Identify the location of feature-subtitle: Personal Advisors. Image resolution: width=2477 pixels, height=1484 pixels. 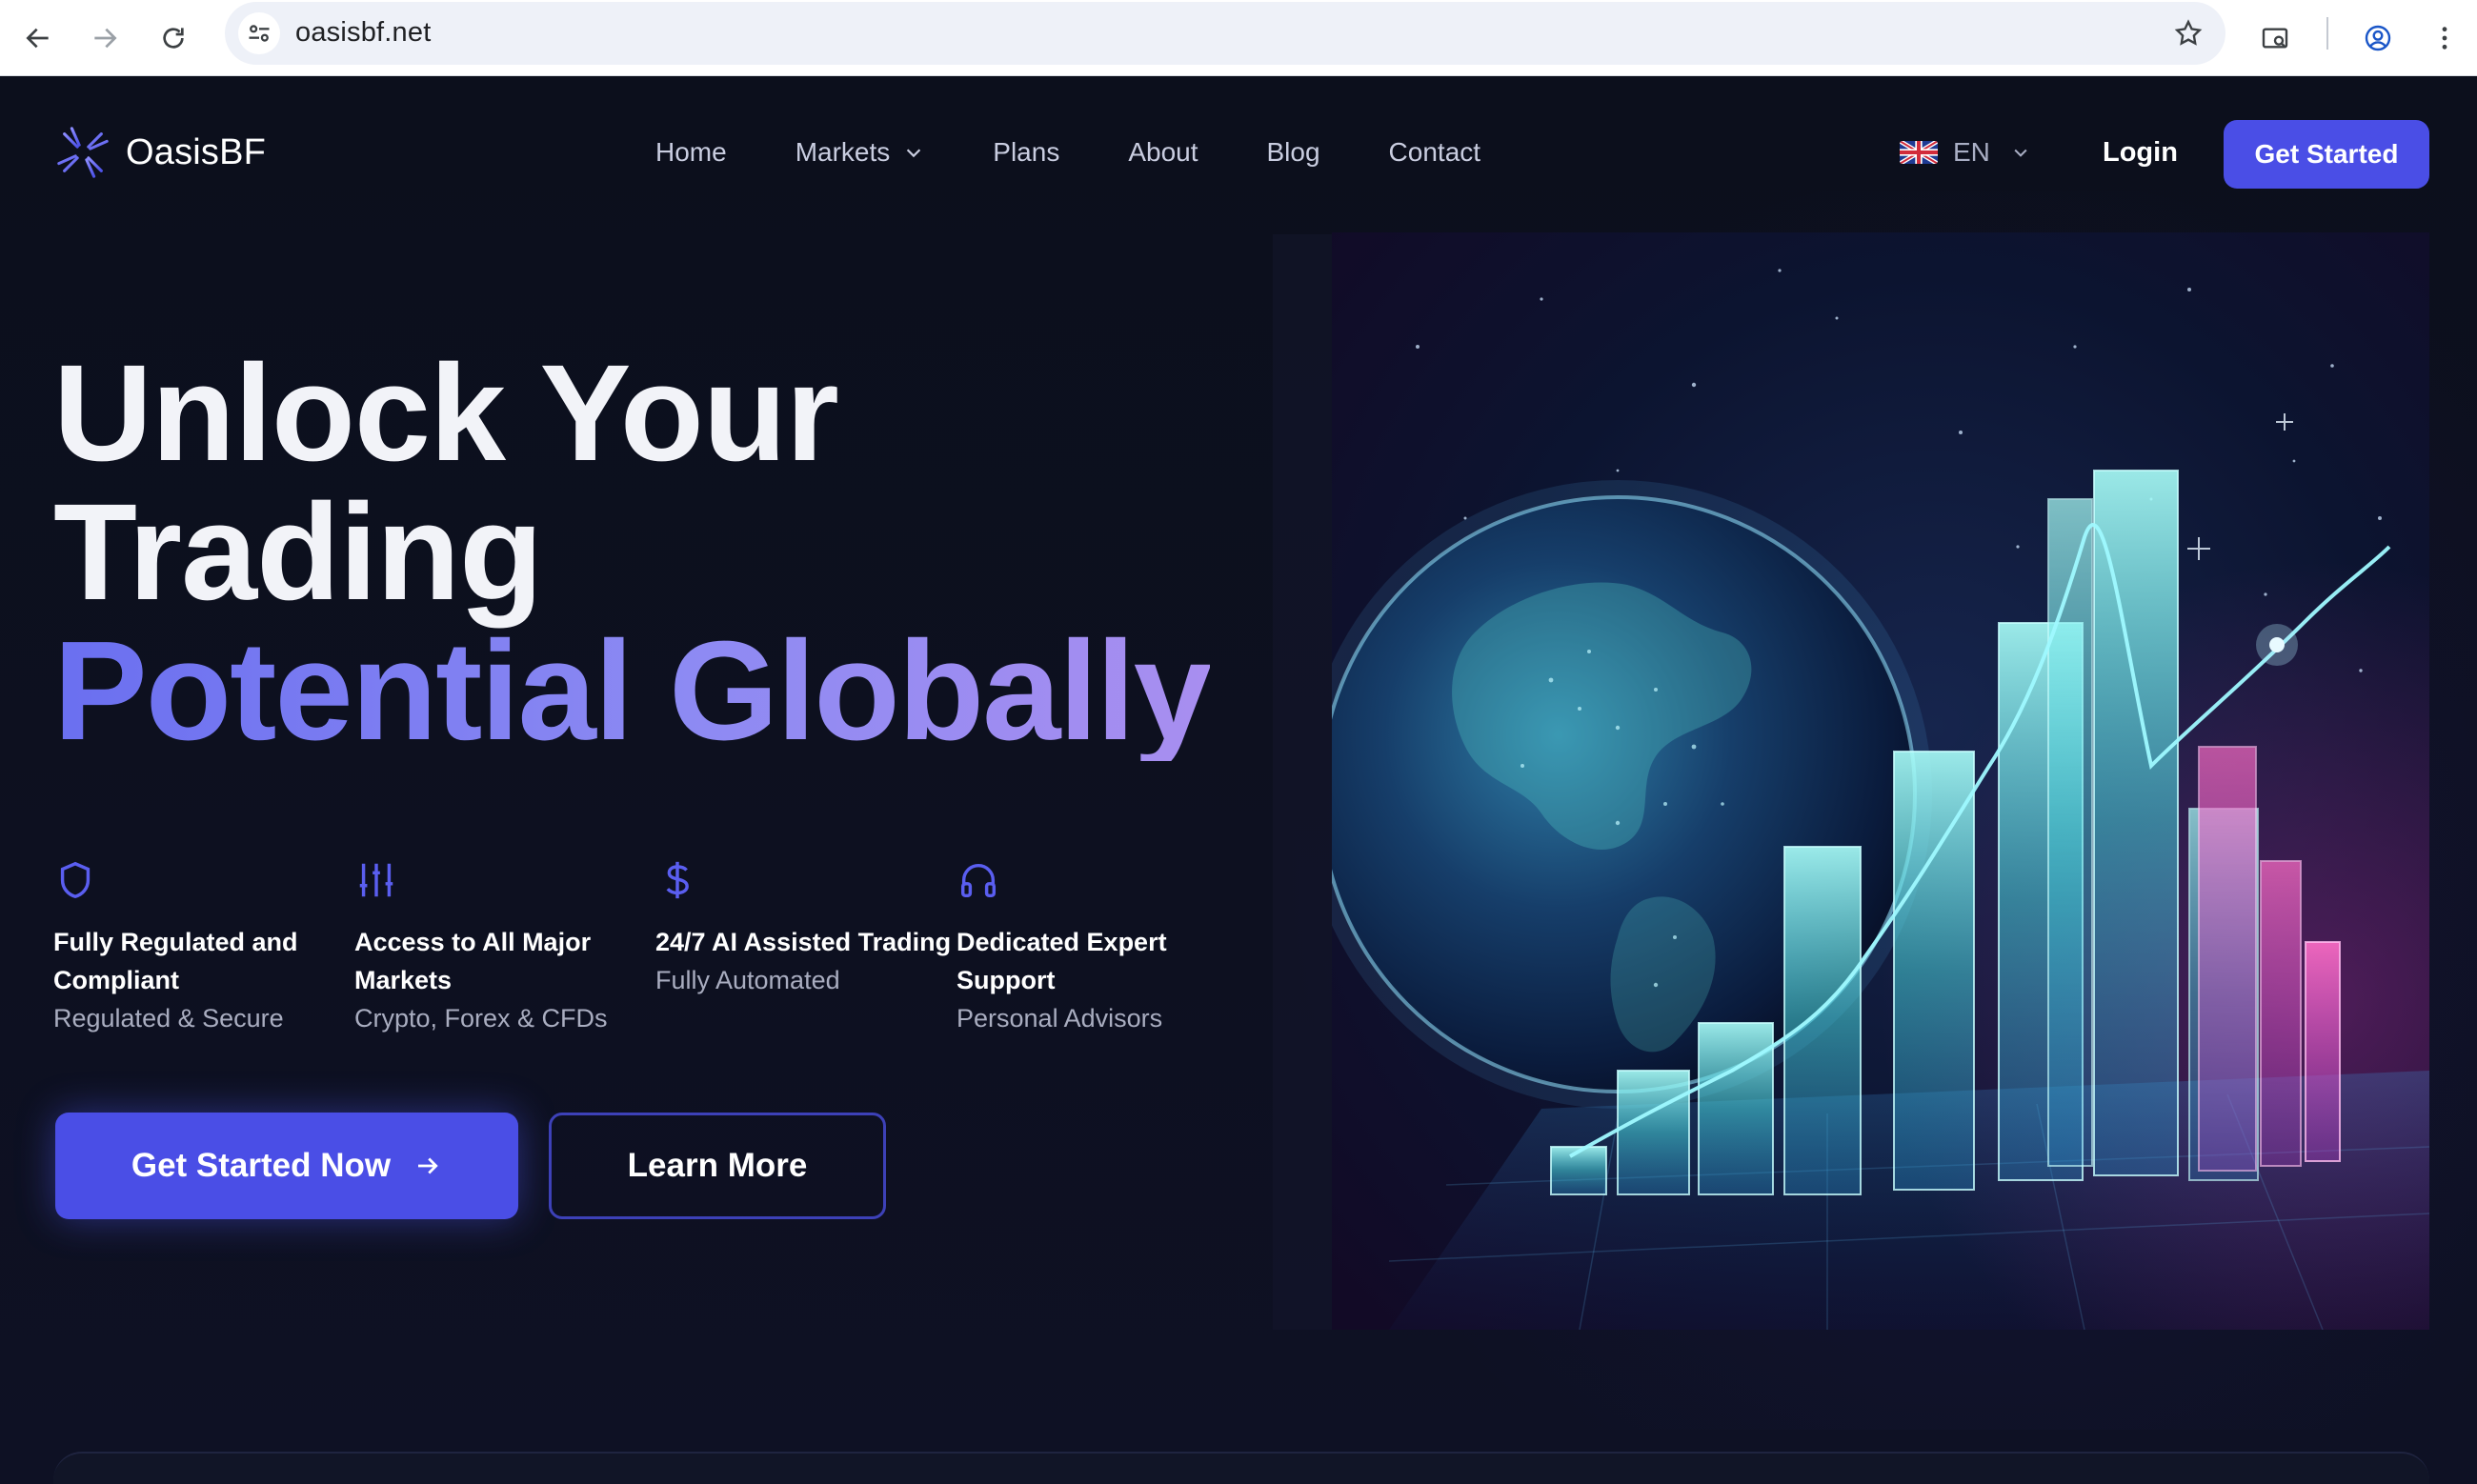
(1060, 1018).